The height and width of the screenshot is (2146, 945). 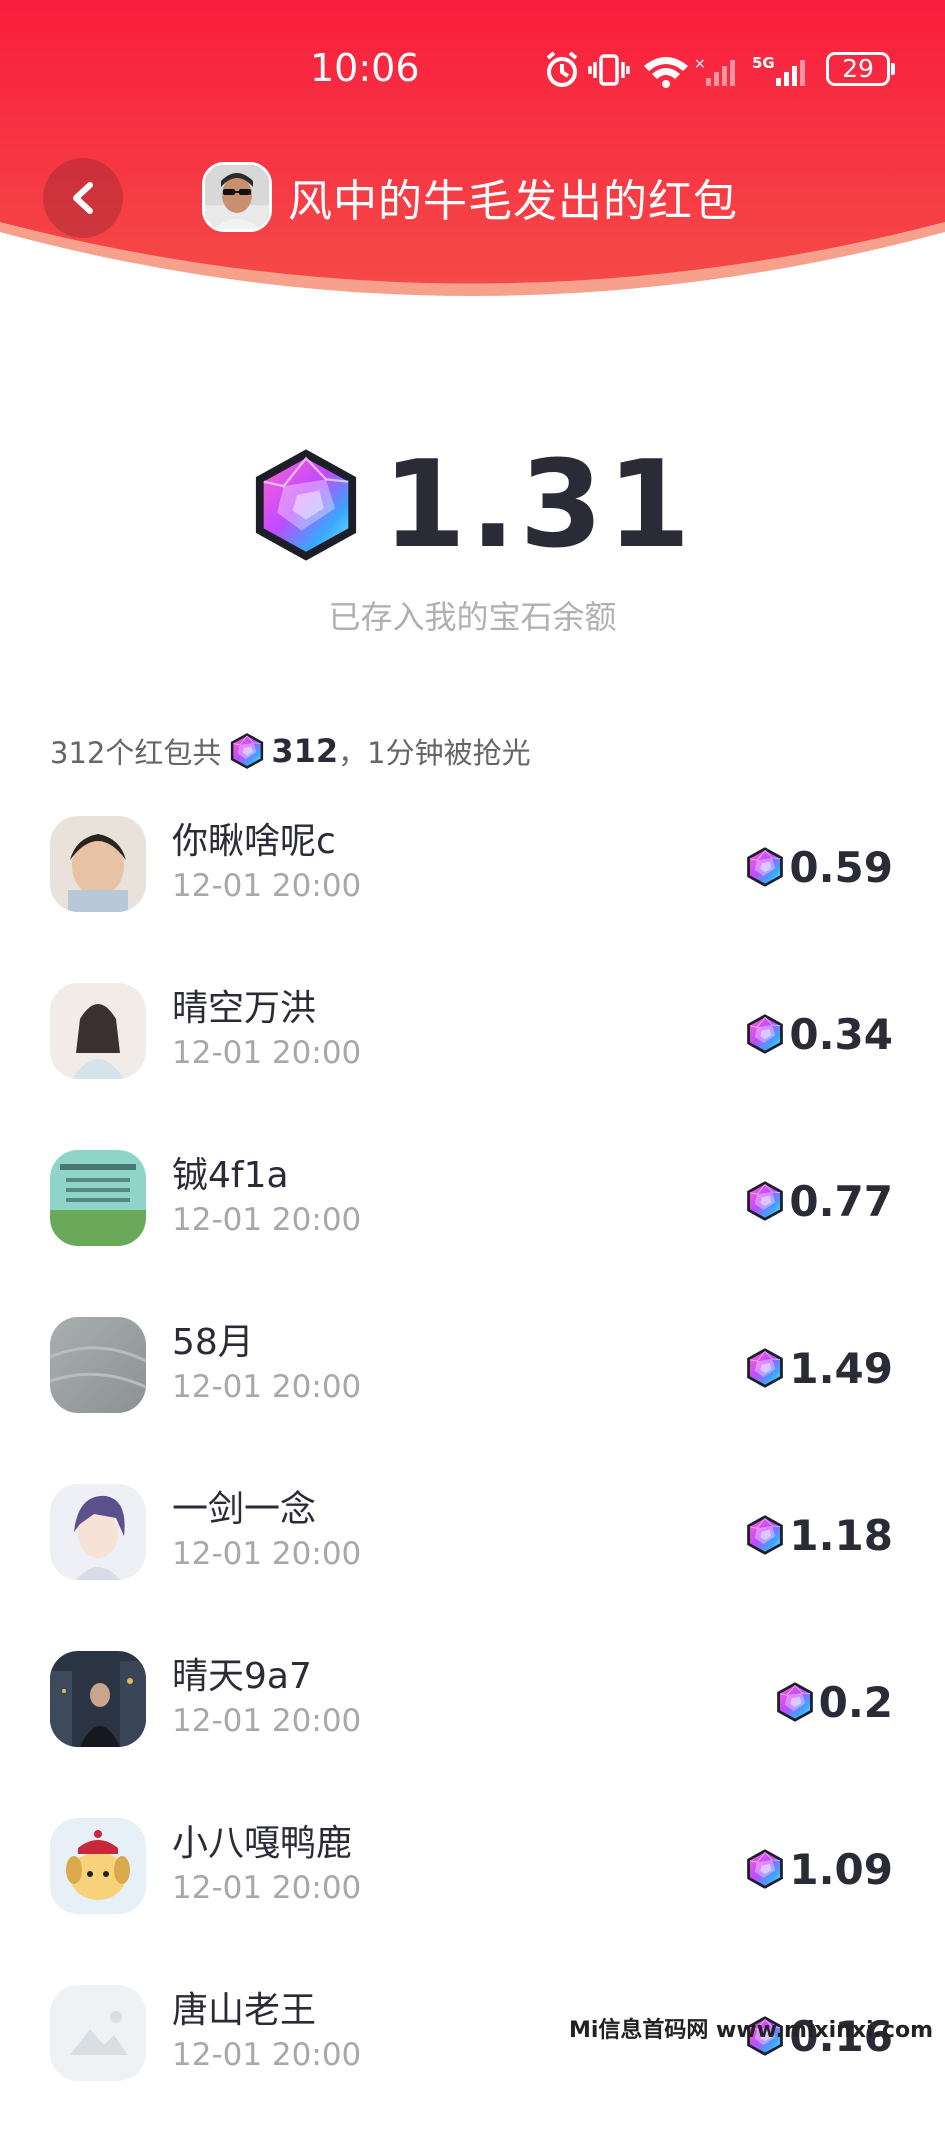 I want to click on signal-icon: ×, so click(x=714, y=71).